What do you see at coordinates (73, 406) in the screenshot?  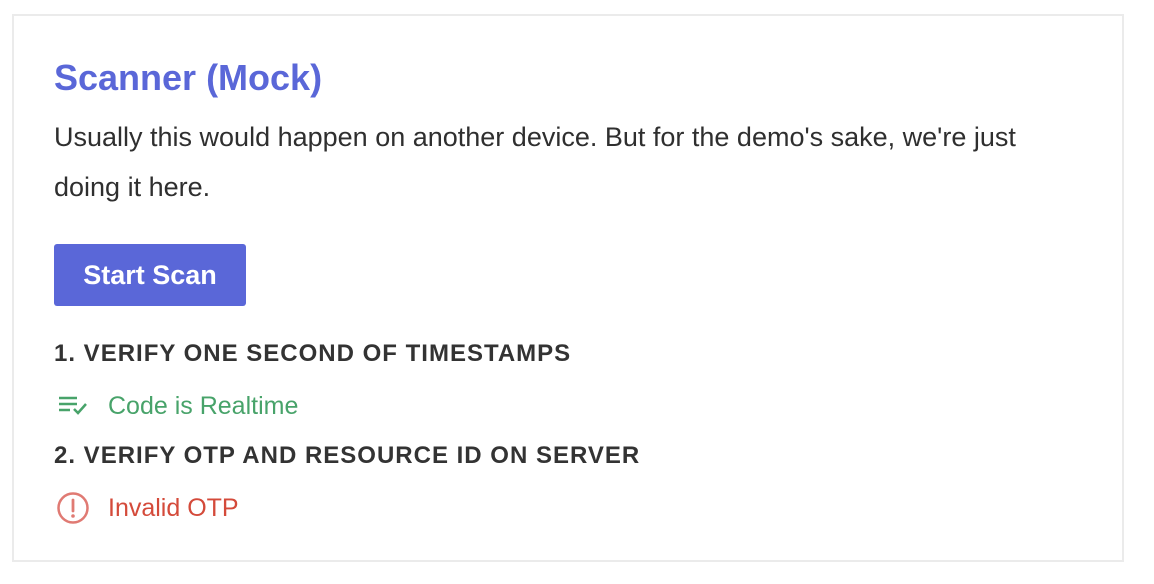 I see `playlist-check-icon` at bounding box center [73, 406].